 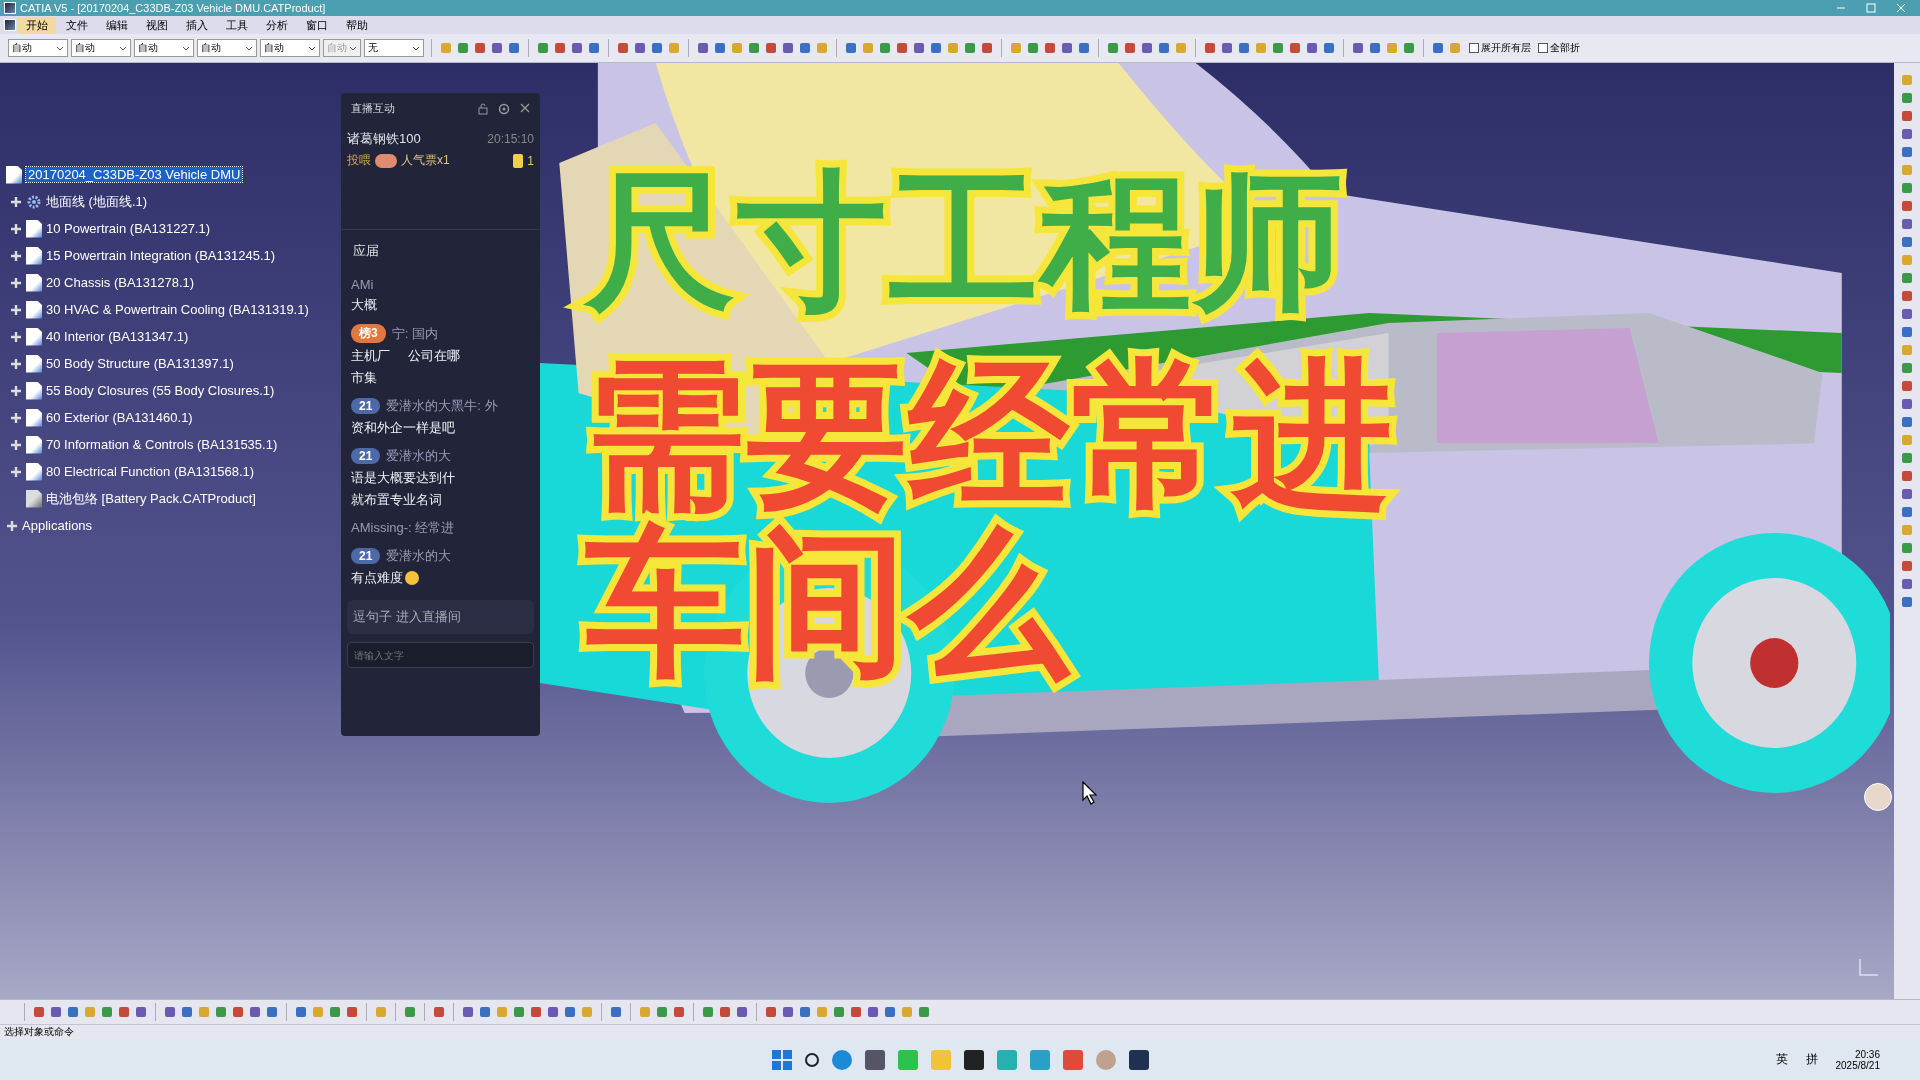 I want to click on checkbox: 全部折, so click(x=1559, y=48).